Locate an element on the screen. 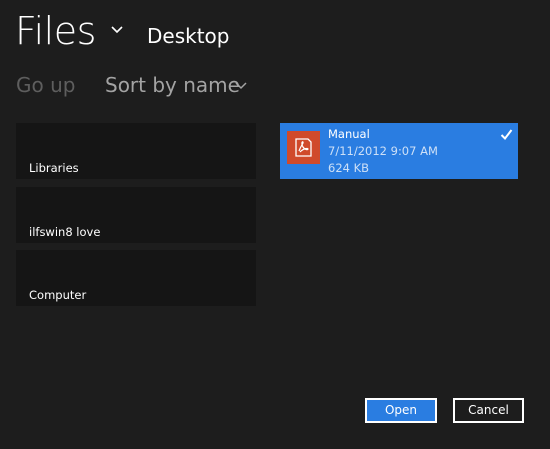 The width and height of the screenshot is (550, 449). location-tile-homegroup: ilfswin8 love is located at coordinates (136, 215).